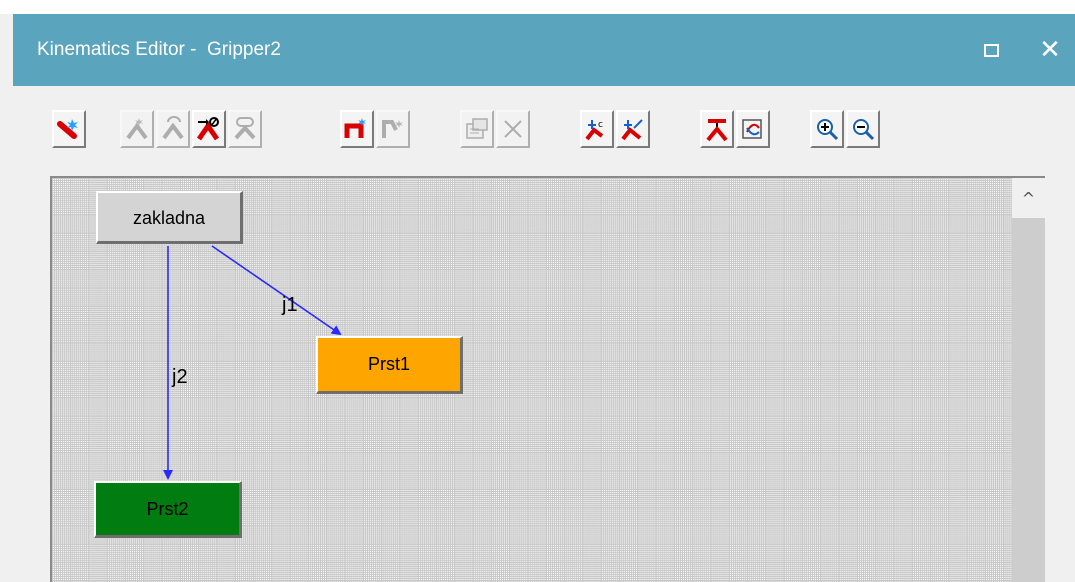 The height and width of the screenshot is (582, 1075). I want to click on maximize-button, so click(991, 50).